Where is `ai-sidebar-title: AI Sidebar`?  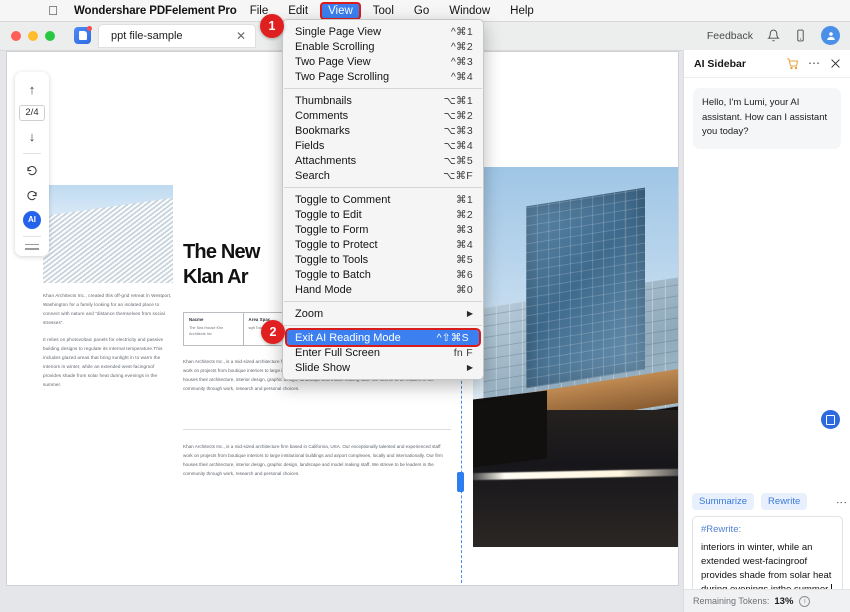
ai-sidebar-title: AI Sidebar is located at coordinates (720, 63).